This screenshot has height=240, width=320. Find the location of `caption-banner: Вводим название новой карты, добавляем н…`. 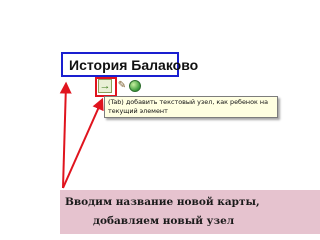

caption-banner: Вводим название новой карты, добавляем н… is located at coordinates (190, 212).